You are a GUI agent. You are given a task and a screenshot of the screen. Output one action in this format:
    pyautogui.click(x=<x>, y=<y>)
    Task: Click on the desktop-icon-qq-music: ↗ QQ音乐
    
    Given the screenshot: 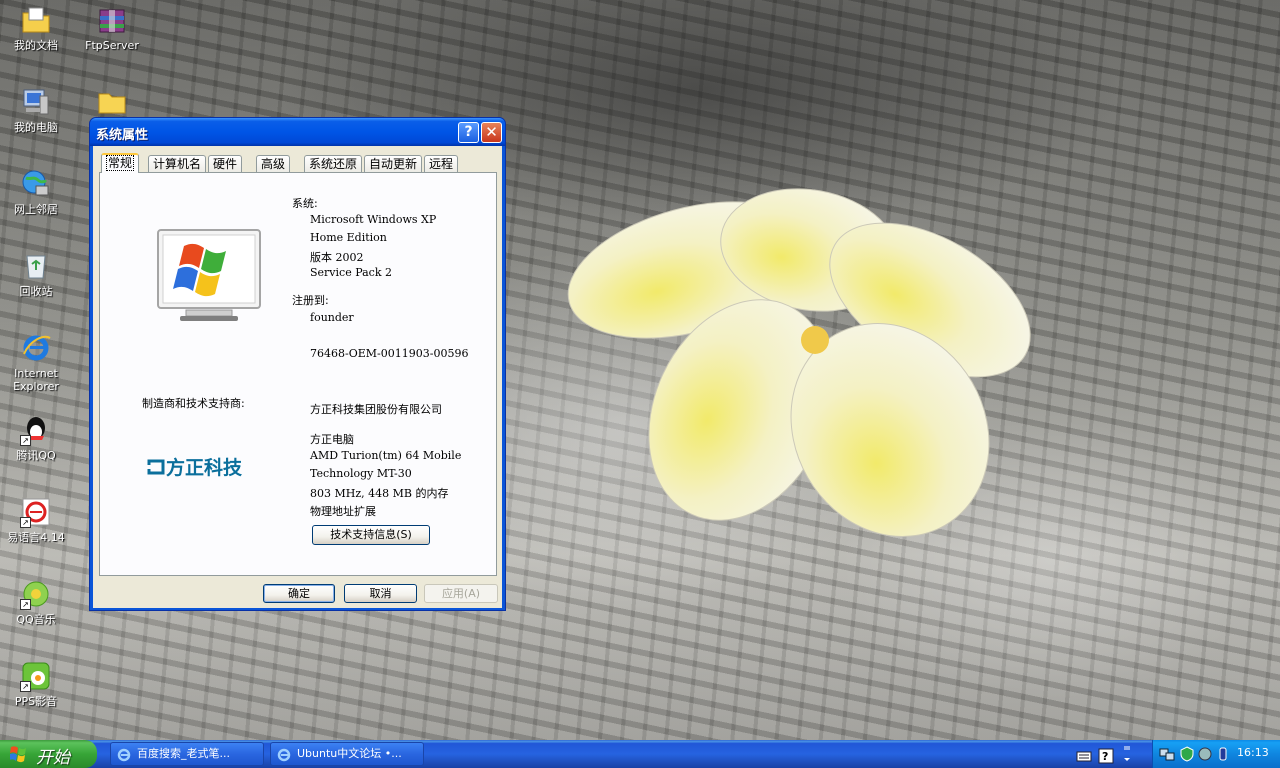 What is the action you would take?
    pyautogui.click(x=36, y=602)
    